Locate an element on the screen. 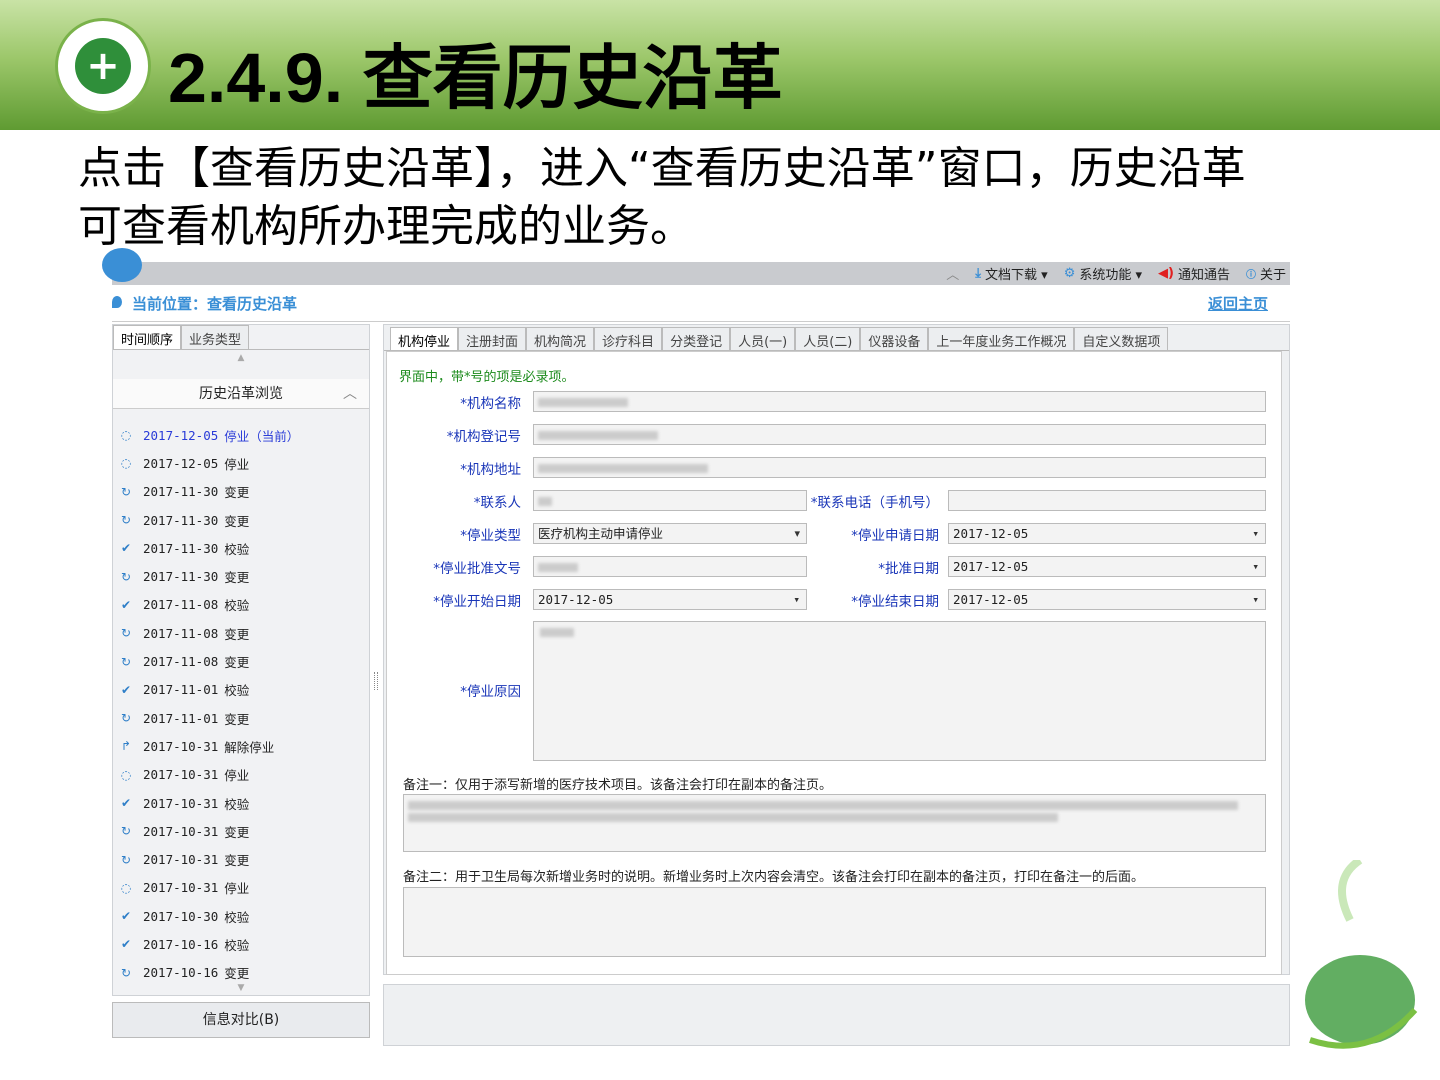 Image resolution: width=1440 pixels, height=1080 pixels. history-item: ↻ 2017-11-01 变更 is located at coordinates (241, 718).